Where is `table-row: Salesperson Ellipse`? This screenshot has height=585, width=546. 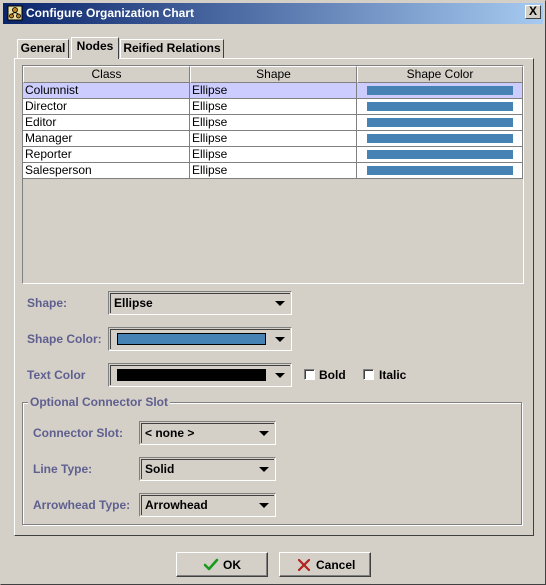 table-row: Salesperson Ellipse is located at coordinates (273, 171).